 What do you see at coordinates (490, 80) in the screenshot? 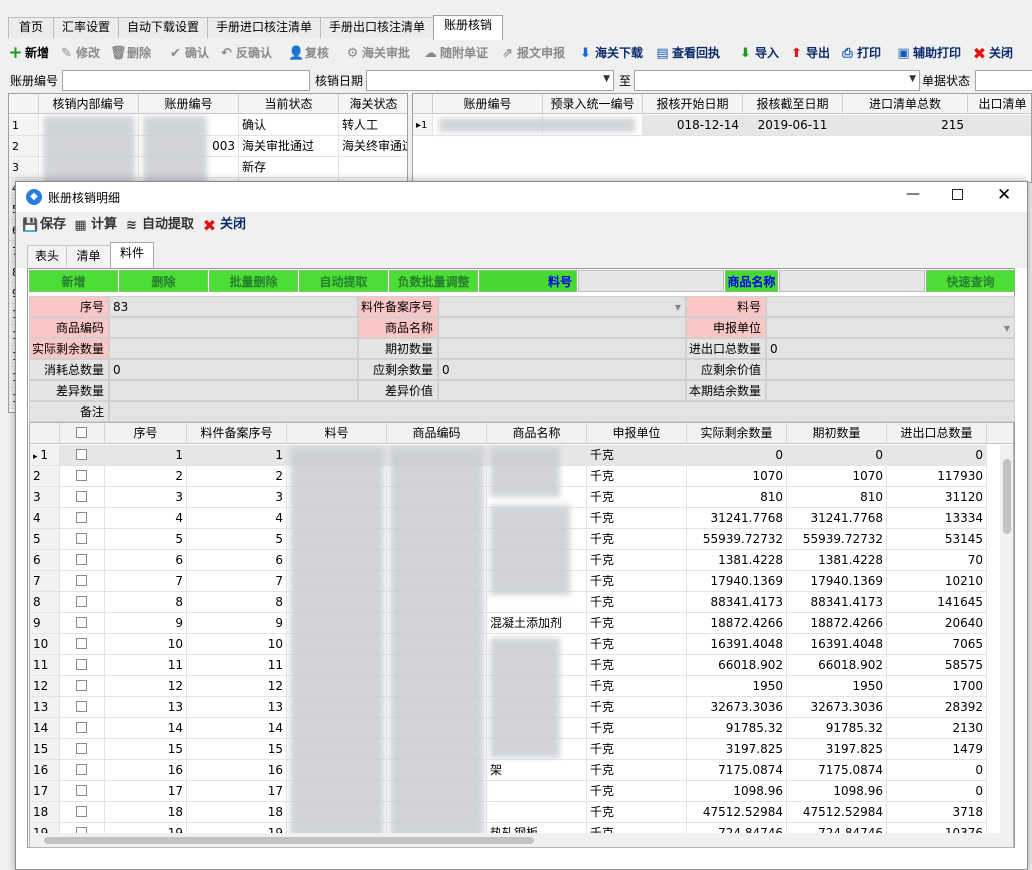
I see `date-from-input: ▼` at bounding box center [490, 80].